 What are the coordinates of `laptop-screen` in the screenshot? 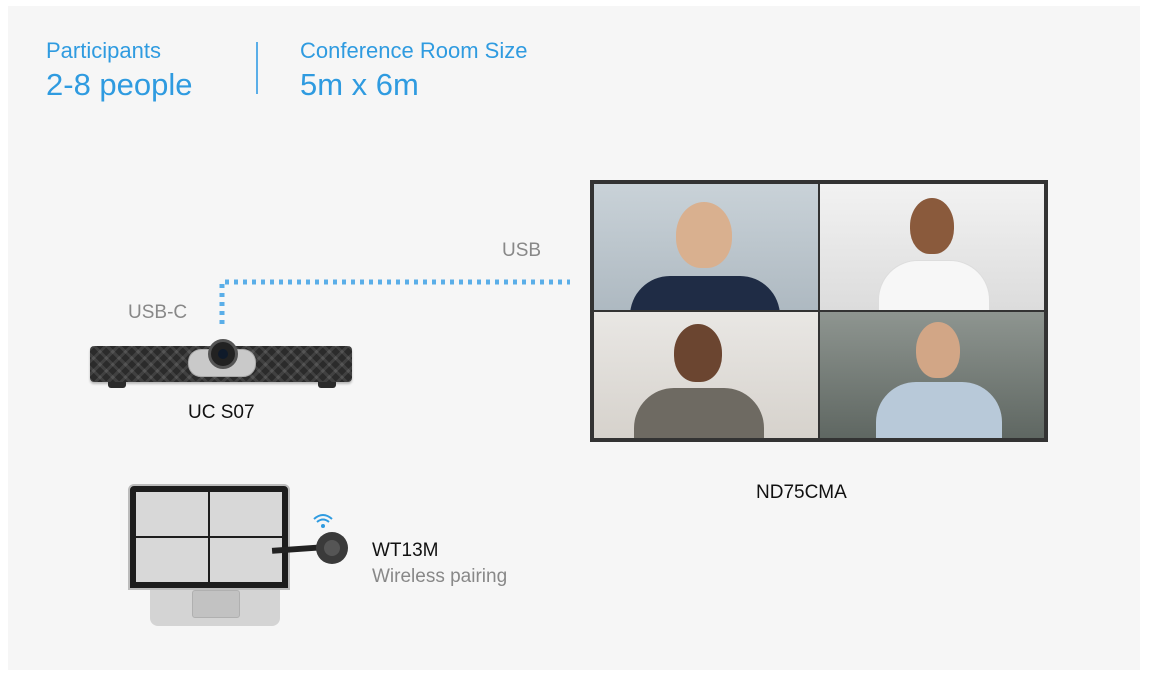 It's located at (209, 537).